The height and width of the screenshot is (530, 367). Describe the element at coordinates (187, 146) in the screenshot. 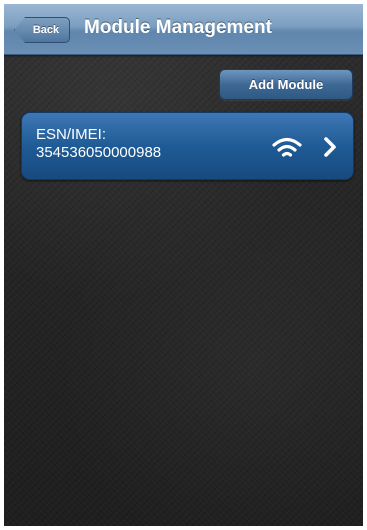

I see `module-list-item: ESN/IMEI: 354536050000988` at that location.